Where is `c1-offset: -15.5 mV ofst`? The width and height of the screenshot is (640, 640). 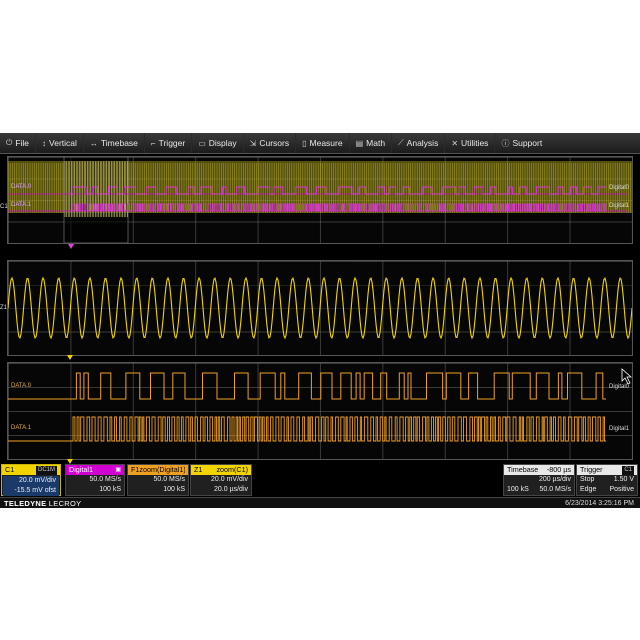 c1-offset: -15.5 mV ofst is located at coordinates (35, 490).